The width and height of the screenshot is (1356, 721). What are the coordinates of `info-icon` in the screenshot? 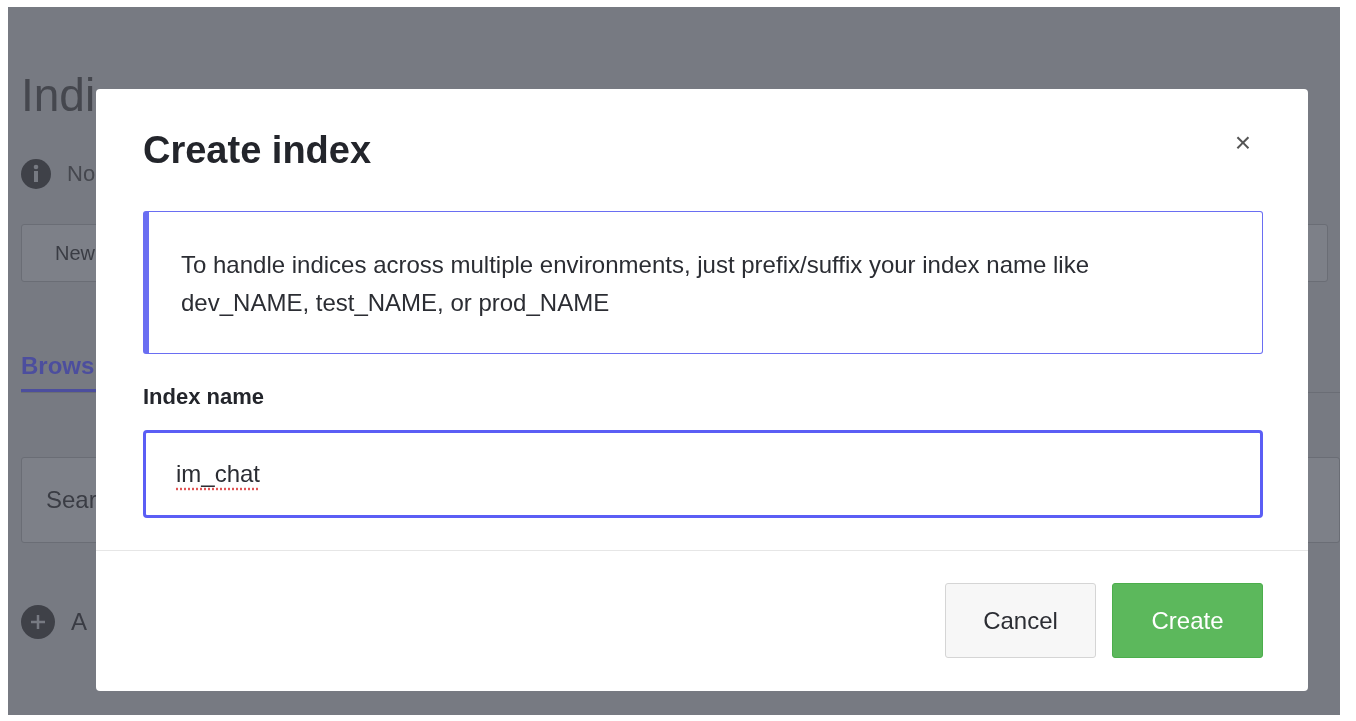 It's located at (36, 174).